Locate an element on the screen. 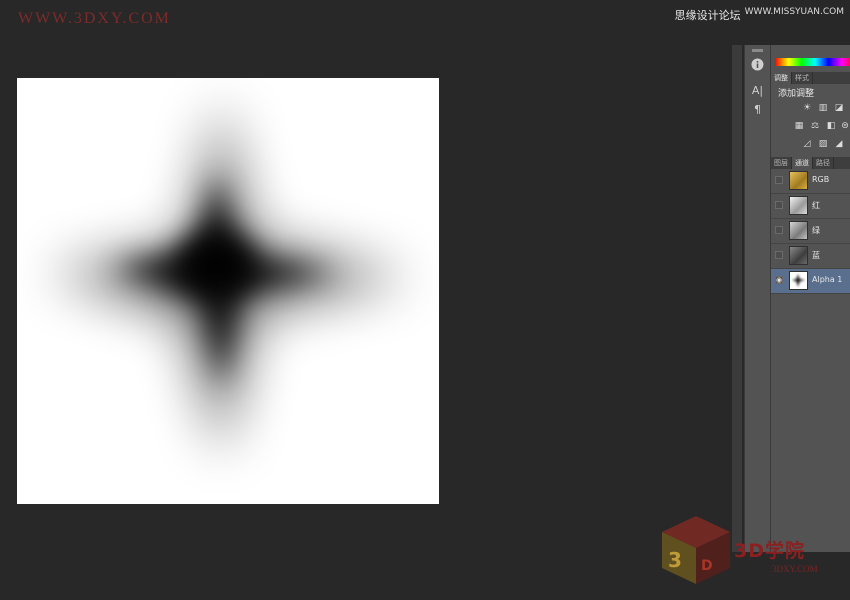 The width and height of the screenshot is (850, 600). panel-icon-bar: A| ¶ is located at coordinates (757, 298).